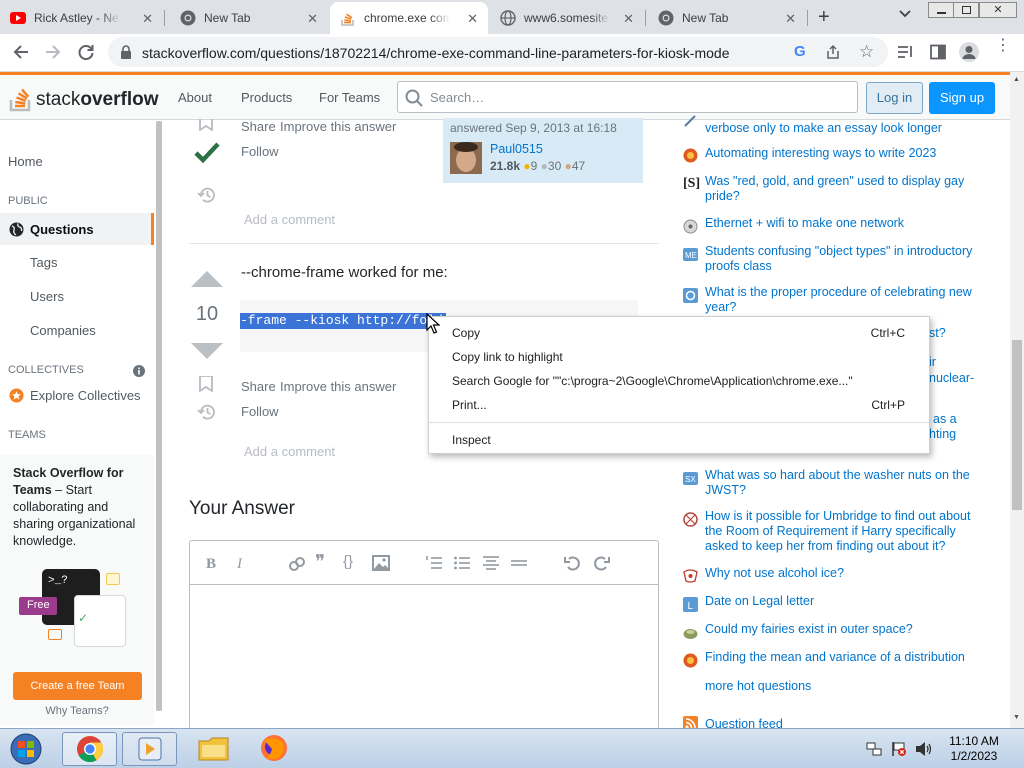 This screenshot has height=768, width=1024. Describe the element at coordinates (840, 601) in the screenshot. I see `hot-question-link: Date on Legal letter` at that location.